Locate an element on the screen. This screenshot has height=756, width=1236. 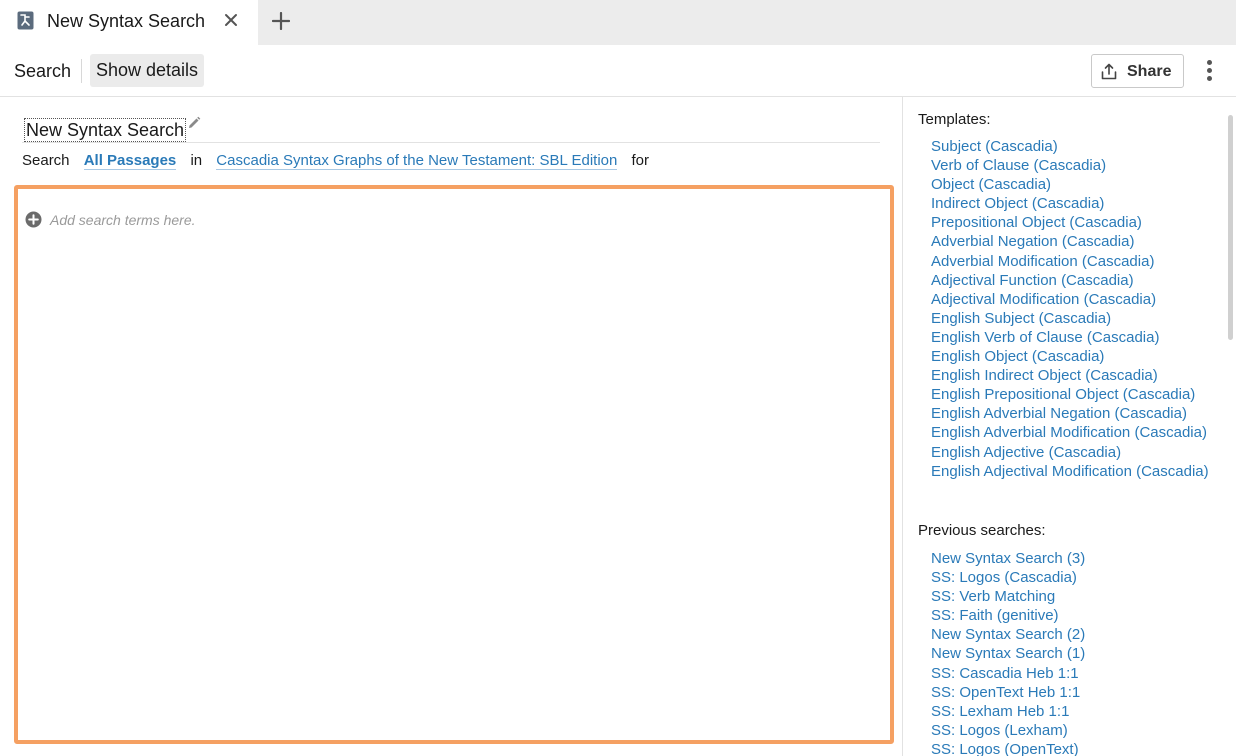
previous-search-link: SS: Logos (Cascadia) is located at coordinates (1008, 577).